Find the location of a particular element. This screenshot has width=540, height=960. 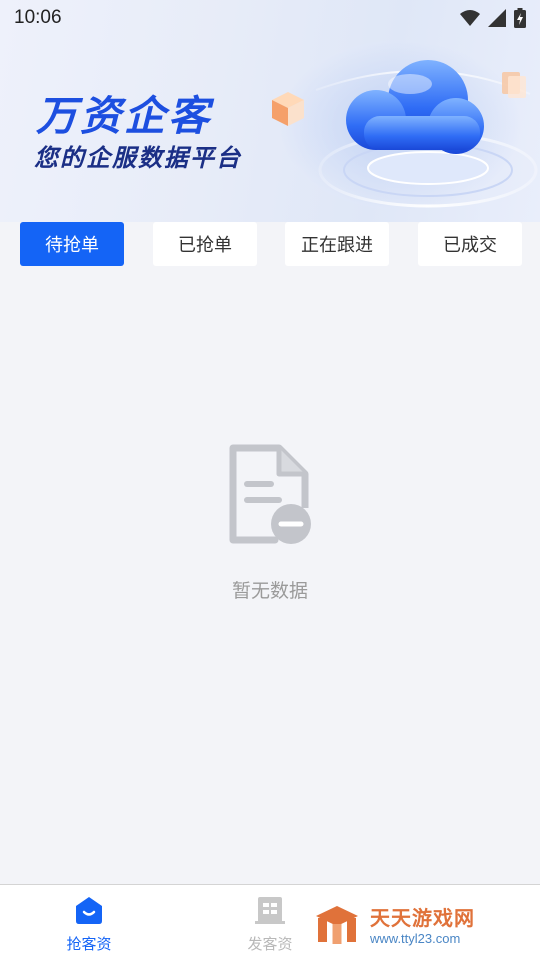

nav-item-publish-leads: 发客资 is located at coordinates (270, 924).